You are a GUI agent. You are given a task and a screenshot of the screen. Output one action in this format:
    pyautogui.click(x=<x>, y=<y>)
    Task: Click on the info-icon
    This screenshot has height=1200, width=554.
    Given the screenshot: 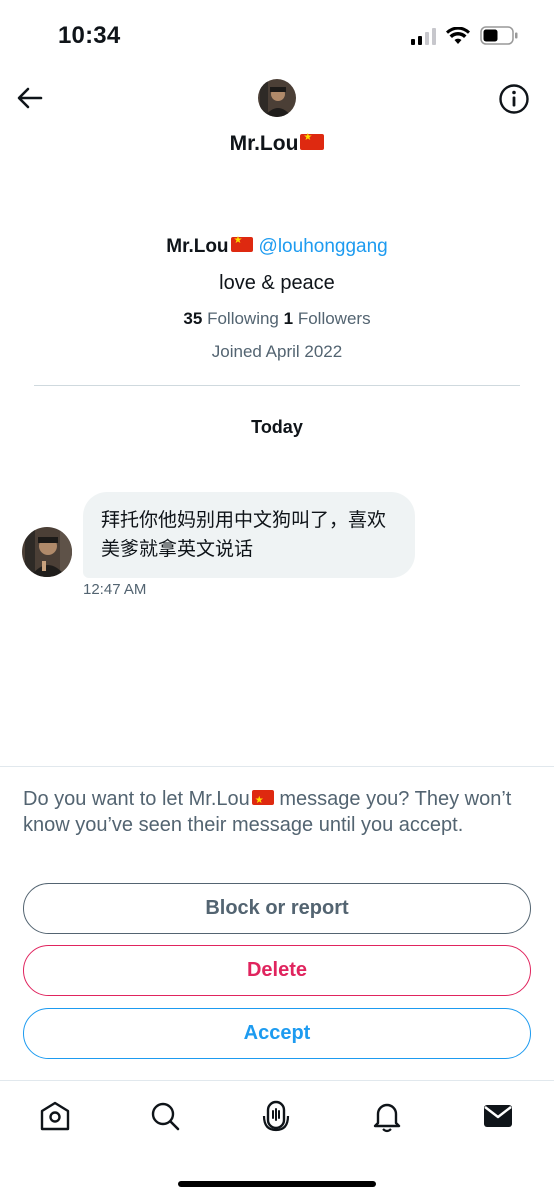 What is the action you would take?
    pyautogui.click(x=514, y=99)
    